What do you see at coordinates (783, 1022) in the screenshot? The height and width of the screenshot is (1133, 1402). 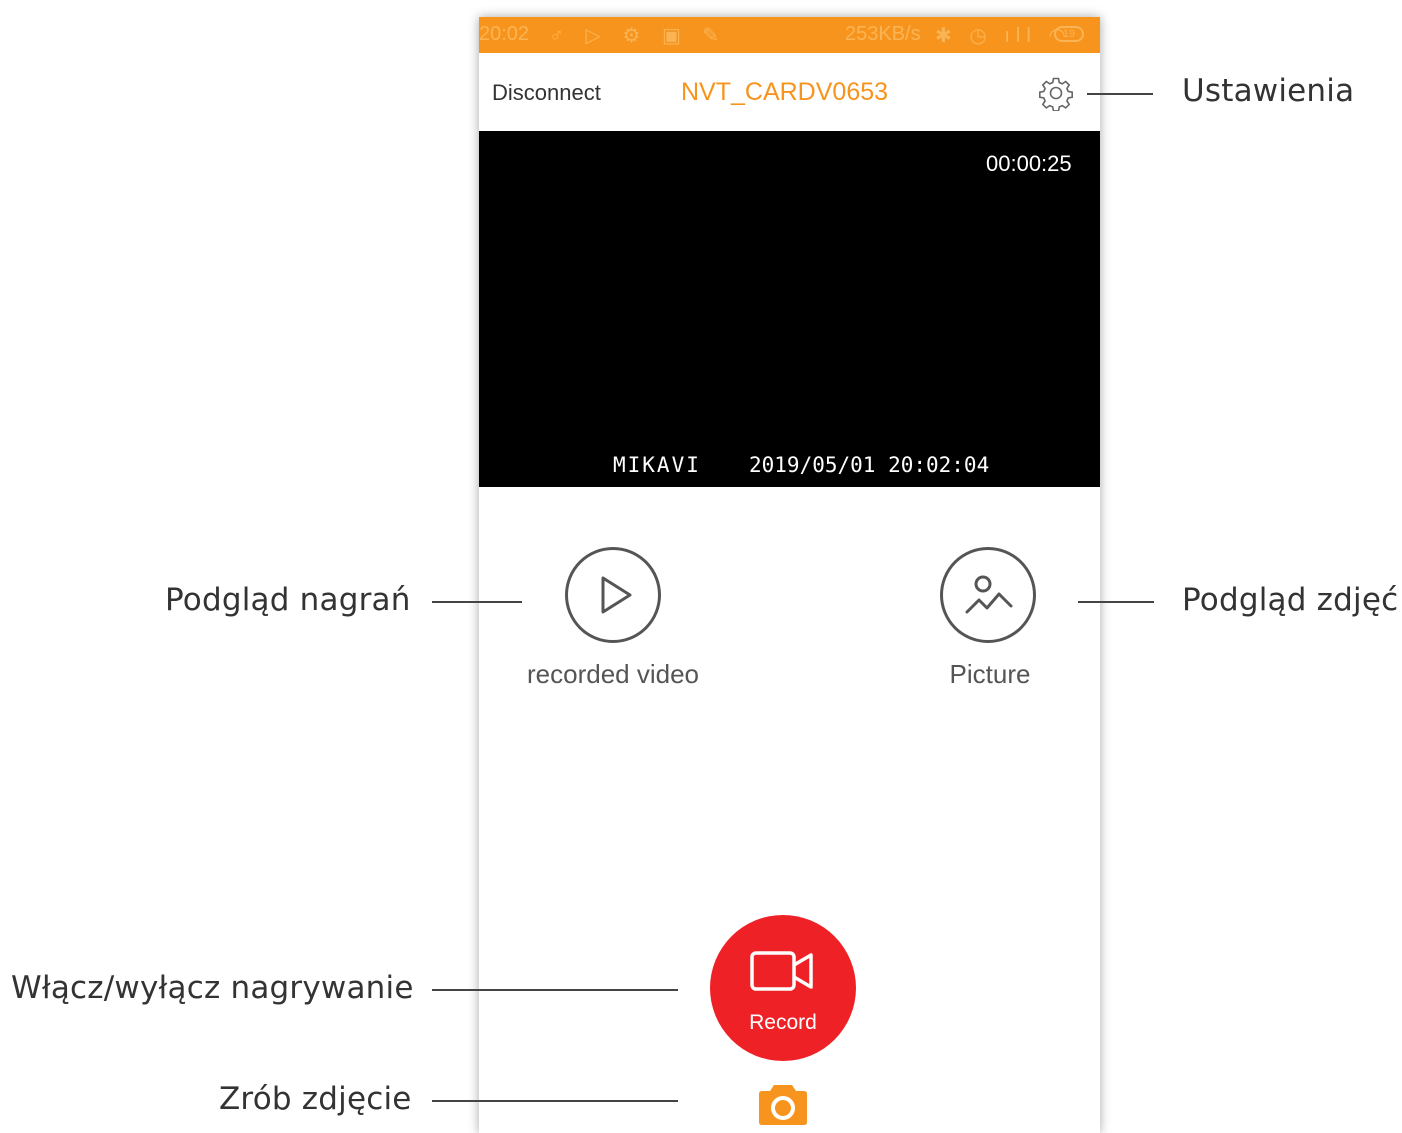 I see `record-label: Record` at bounding box center [783, 1022].